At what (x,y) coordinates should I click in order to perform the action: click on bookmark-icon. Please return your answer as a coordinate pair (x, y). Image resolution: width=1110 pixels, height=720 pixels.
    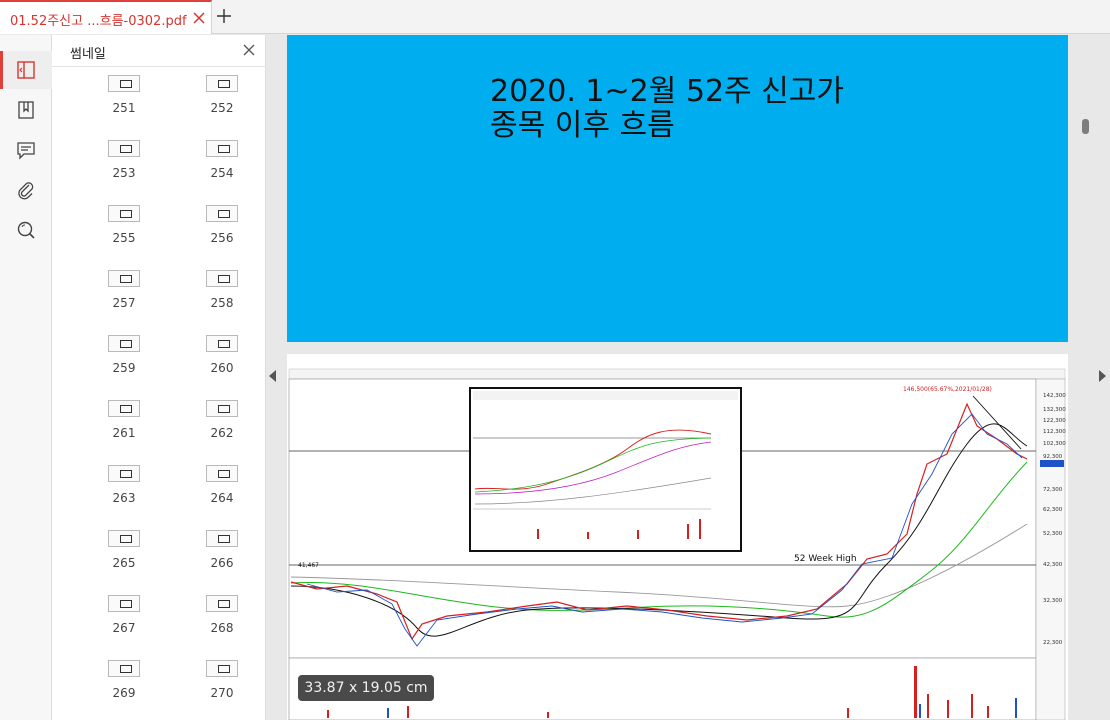
    Looking at the image, I should click on (26, 110).